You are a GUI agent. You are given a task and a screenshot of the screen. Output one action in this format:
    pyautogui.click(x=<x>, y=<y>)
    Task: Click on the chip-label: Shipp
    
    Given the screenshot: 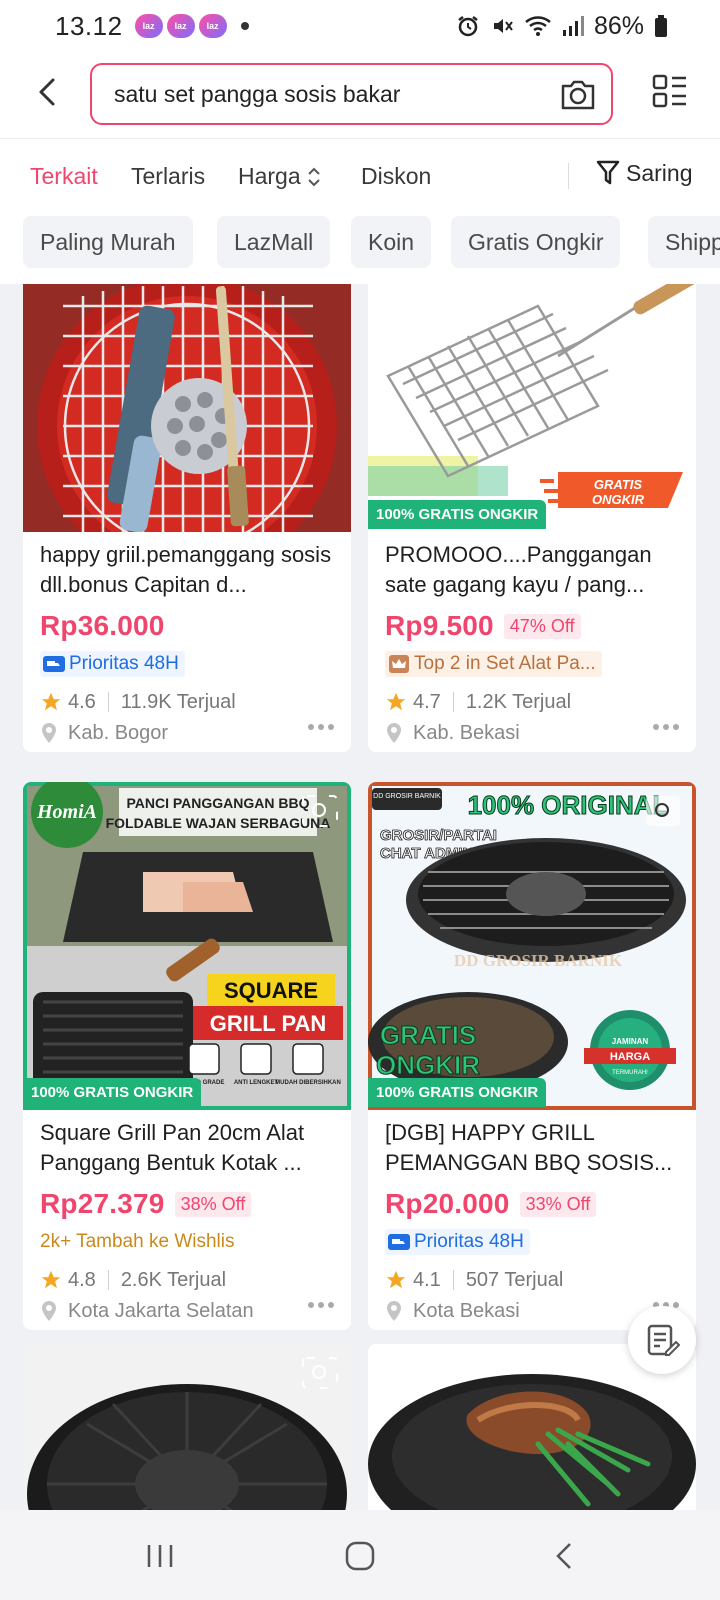 What is the action you would take?
    pyautogui.click(x=692, y=241)
    